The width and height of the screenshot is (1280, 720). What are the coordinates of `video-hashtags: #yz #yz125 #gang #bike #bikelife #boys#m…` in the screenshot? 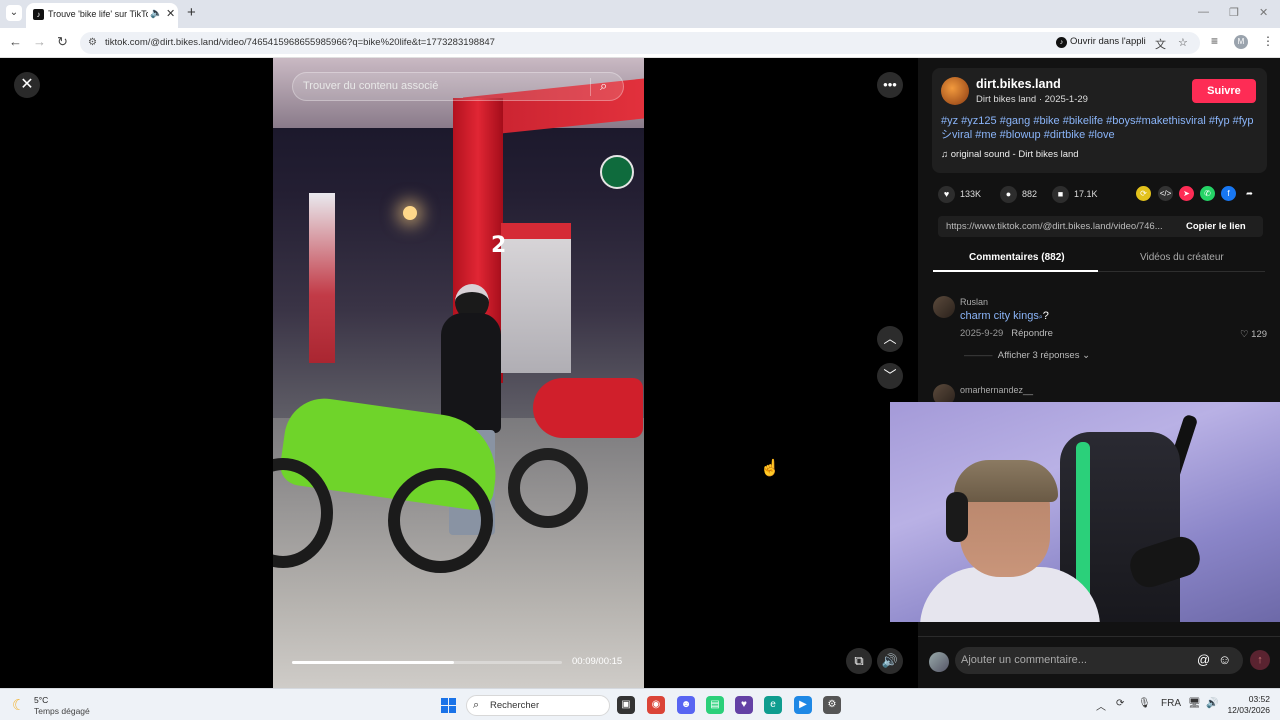 It's located at (1101, 128).